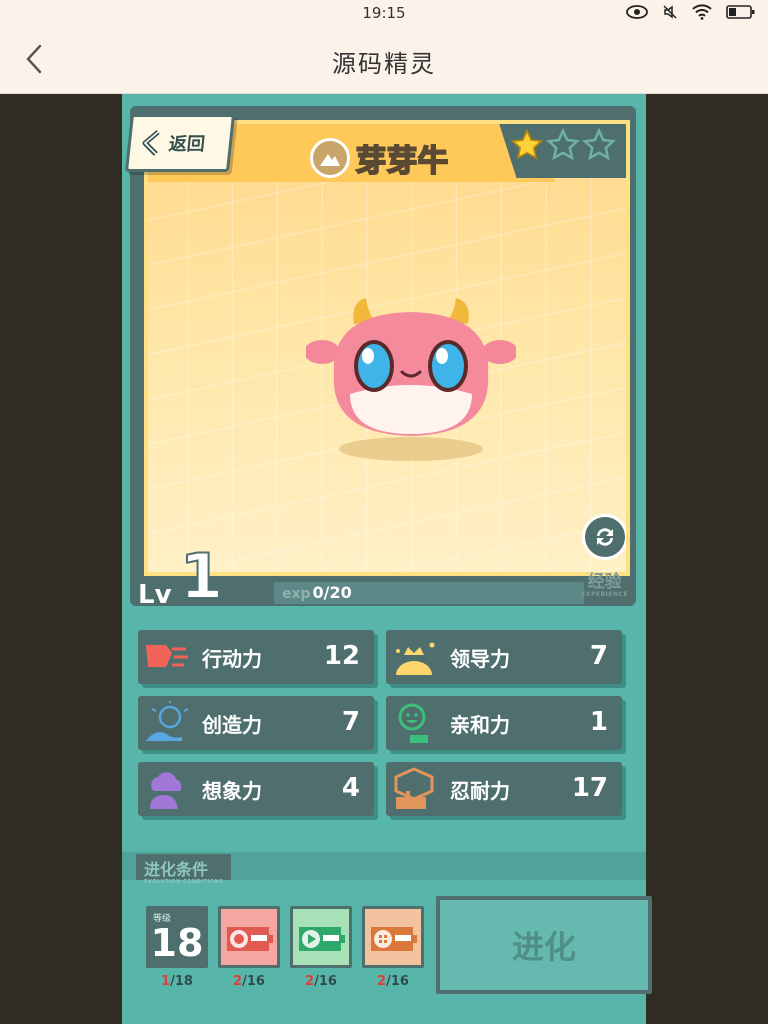 Image resolution: width=768 pixels, height=1024 pixels. I want to click on requirement-green-token: 2/16, so click(321, 947).